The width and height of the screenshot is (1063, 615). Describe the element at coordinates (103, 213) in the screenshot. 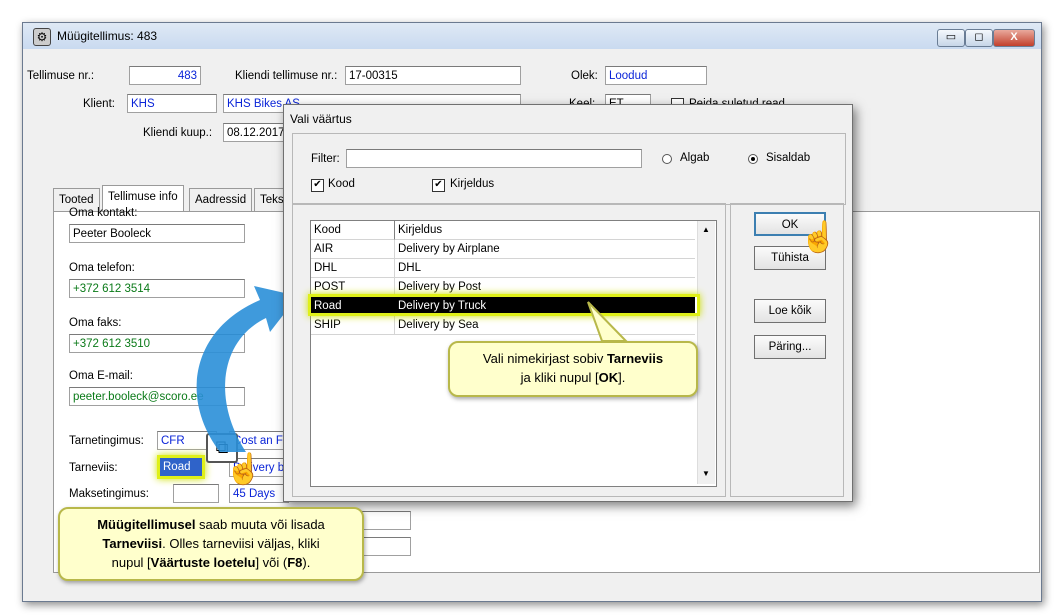

I see `own-contact-label: Oma kontakt:` at that location.